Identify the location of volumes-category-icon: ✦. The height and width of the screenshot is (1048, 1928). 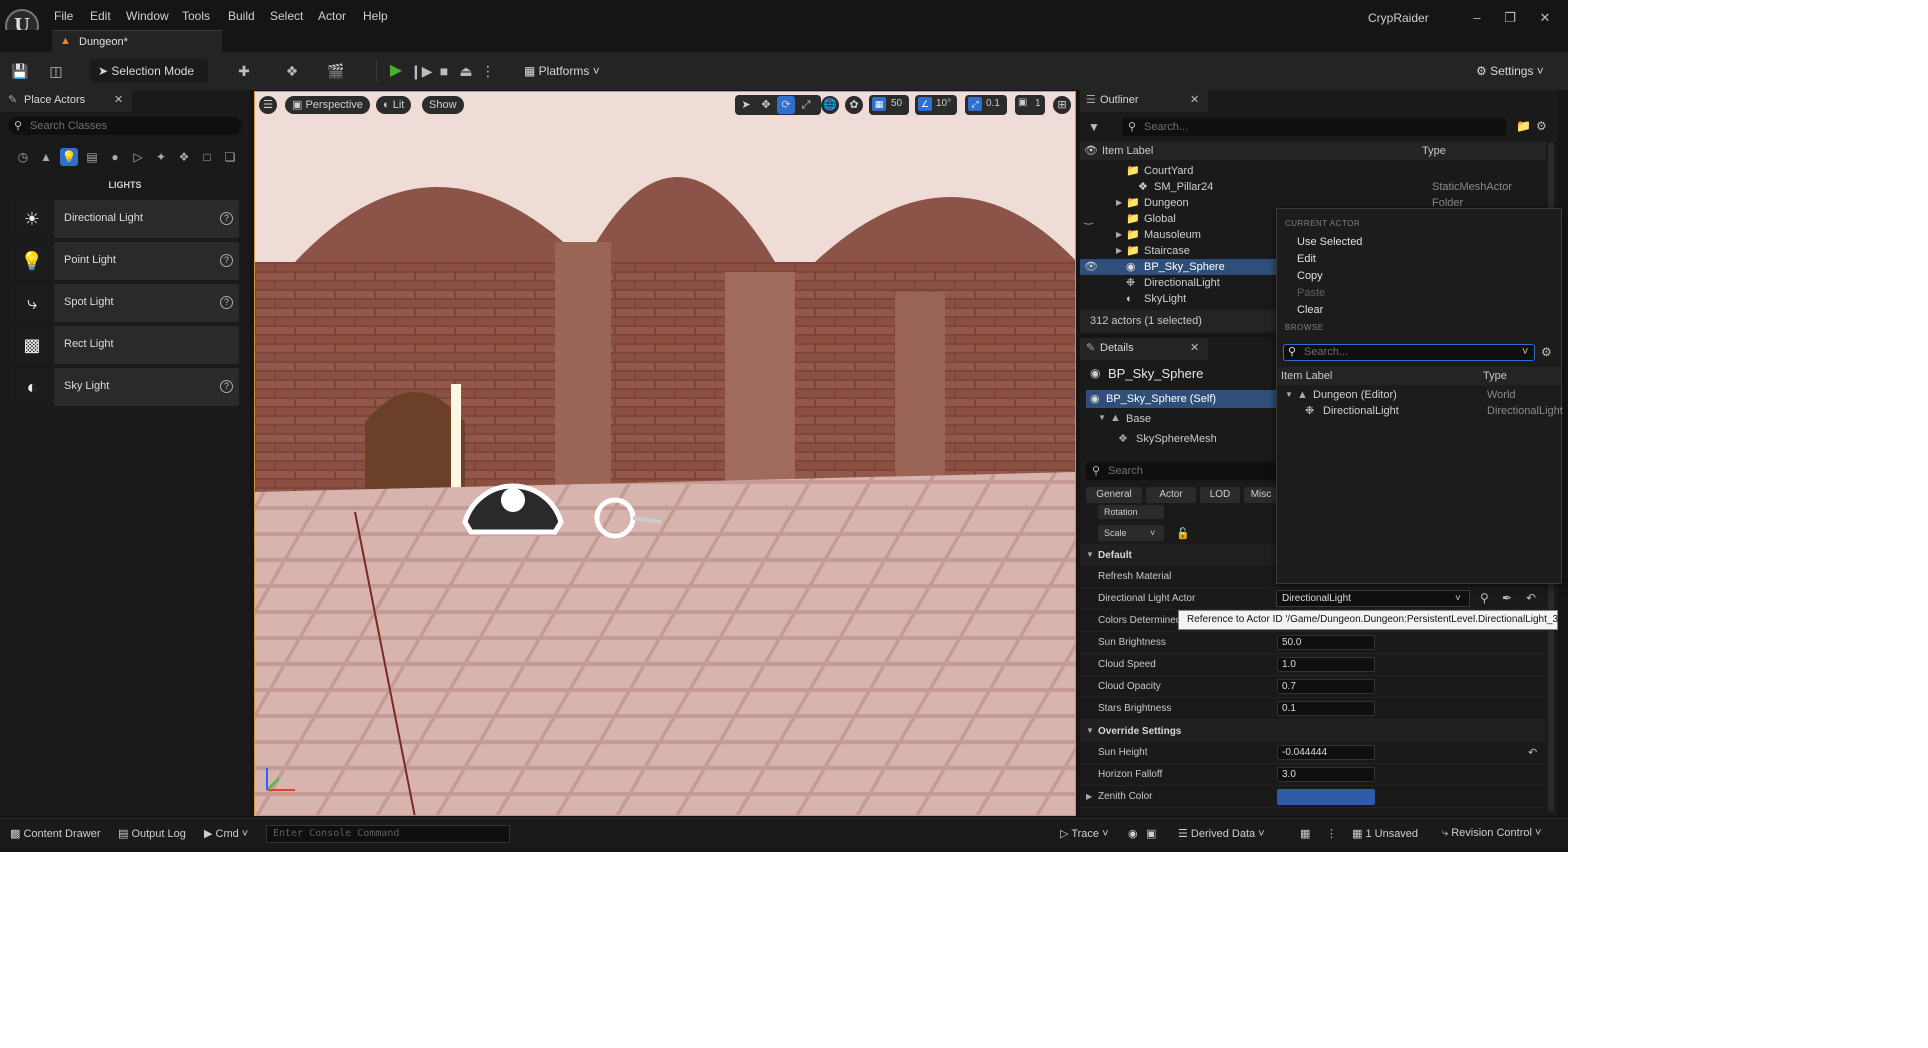
(161, 157).